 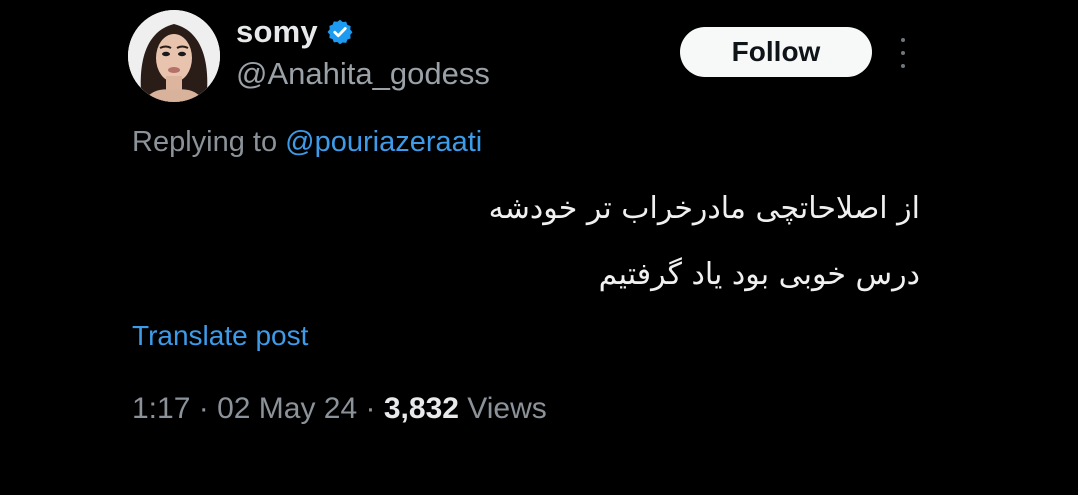 I want to click on post-text-line: درس خوبی بود یاد گرفتیم, so click(x=759, y=274).